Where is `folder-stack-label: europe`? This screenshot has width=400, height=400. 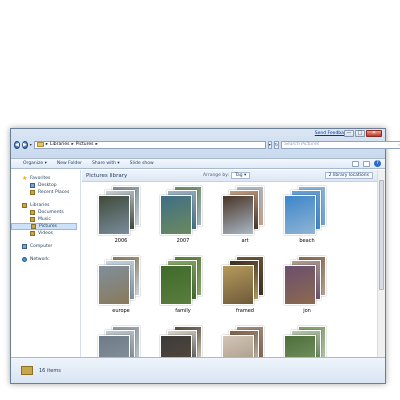
folder-stack-label: europe is located at coordinates (121, 311).